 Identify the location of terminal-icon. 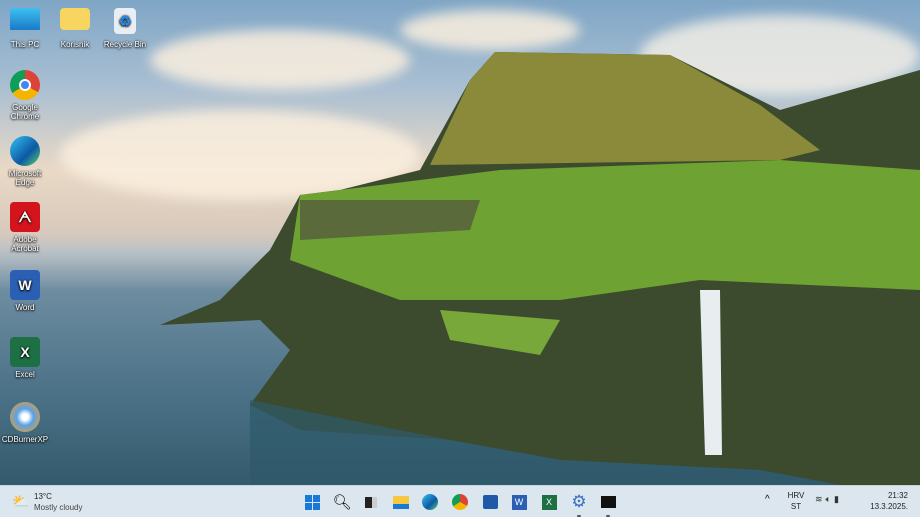
(608, 502).